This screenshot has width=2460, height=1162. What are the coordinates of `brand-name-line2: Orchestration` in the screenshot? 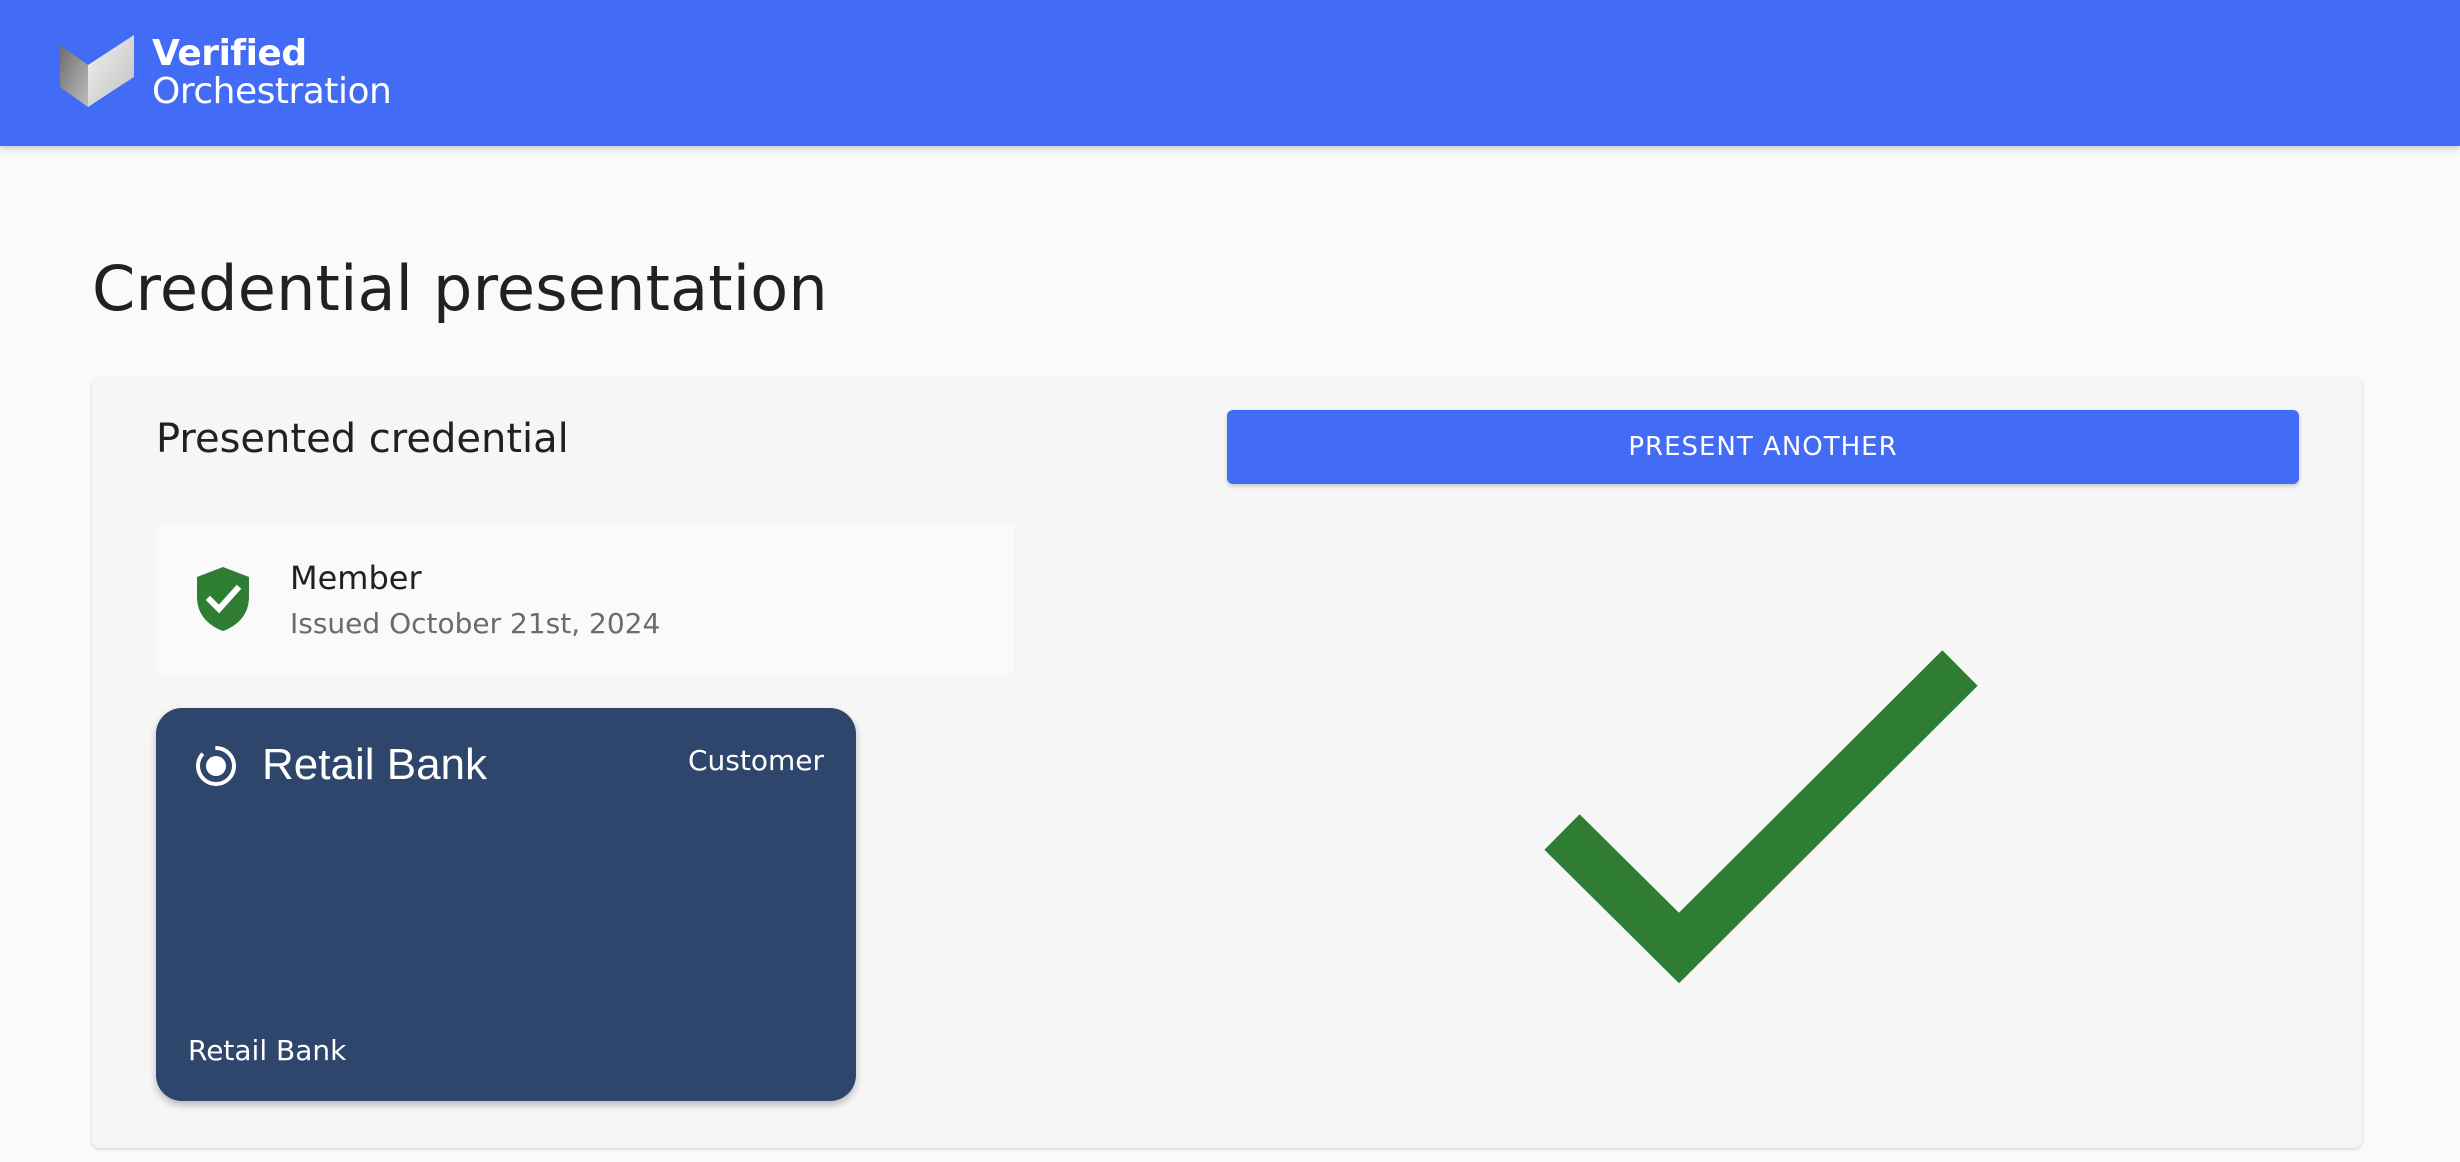 It's located at (272, 91).